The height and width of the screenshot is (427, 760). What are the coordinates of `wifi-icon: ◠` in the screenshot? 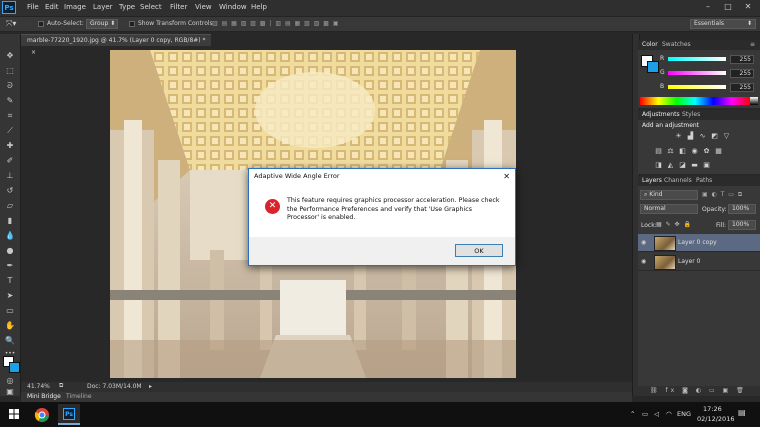 It's located at (669, 414).